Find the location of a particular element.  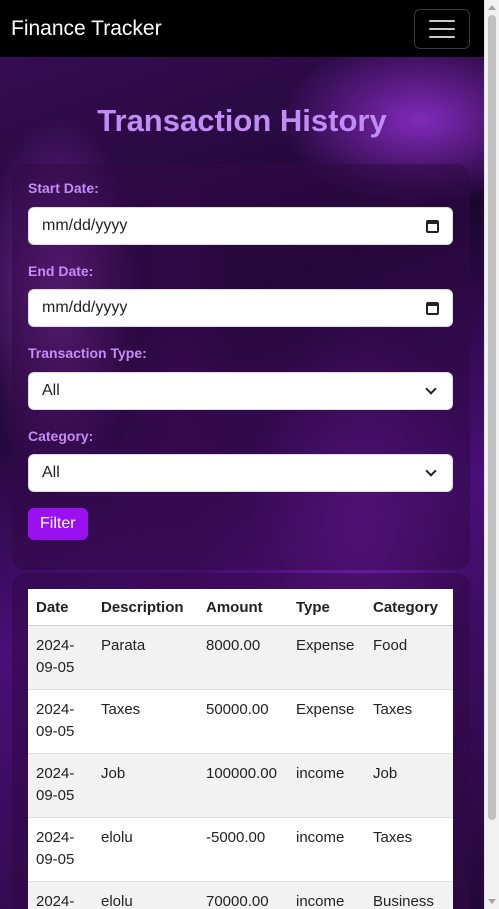

category-label: Category: is located at coordinates (61, 436).